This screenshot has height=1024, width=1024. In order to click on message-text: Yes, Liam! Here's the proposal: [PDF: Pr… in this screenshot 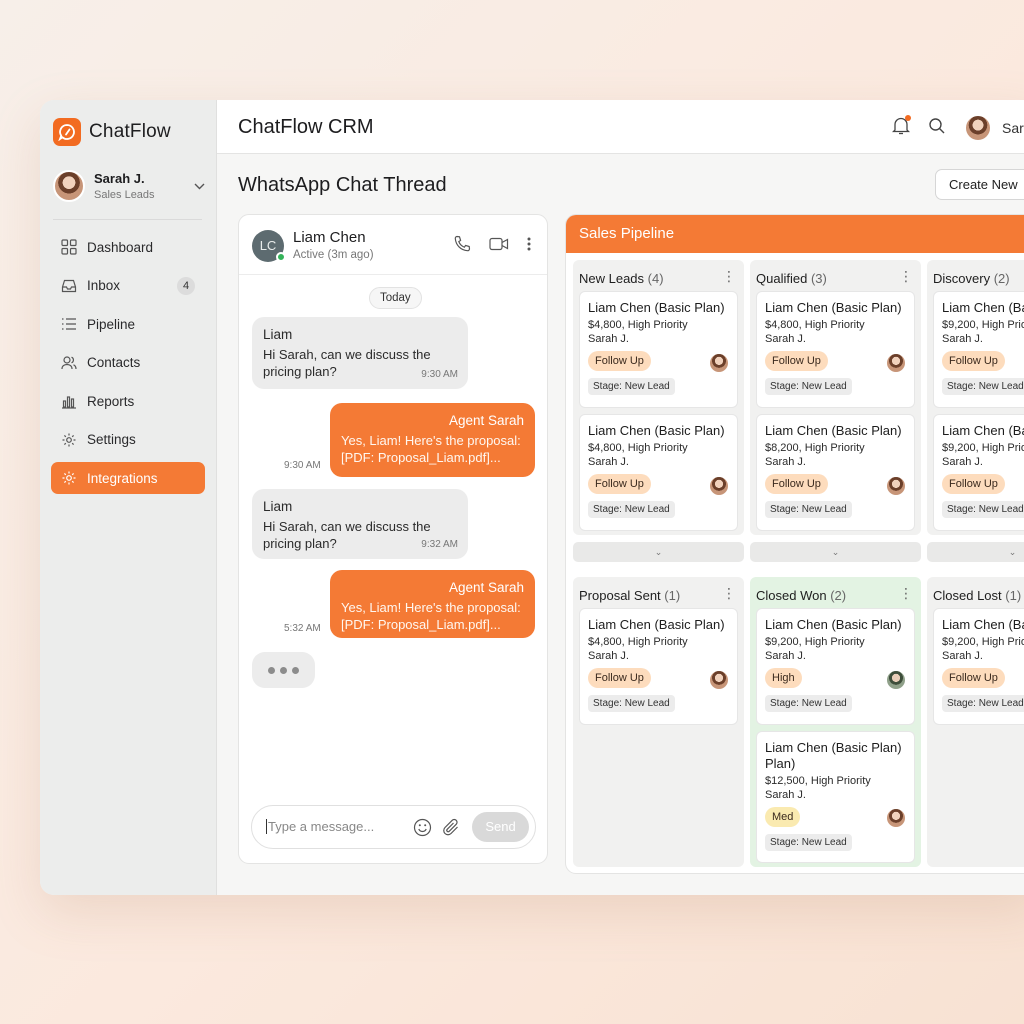, I will do `click(431, 616)`.